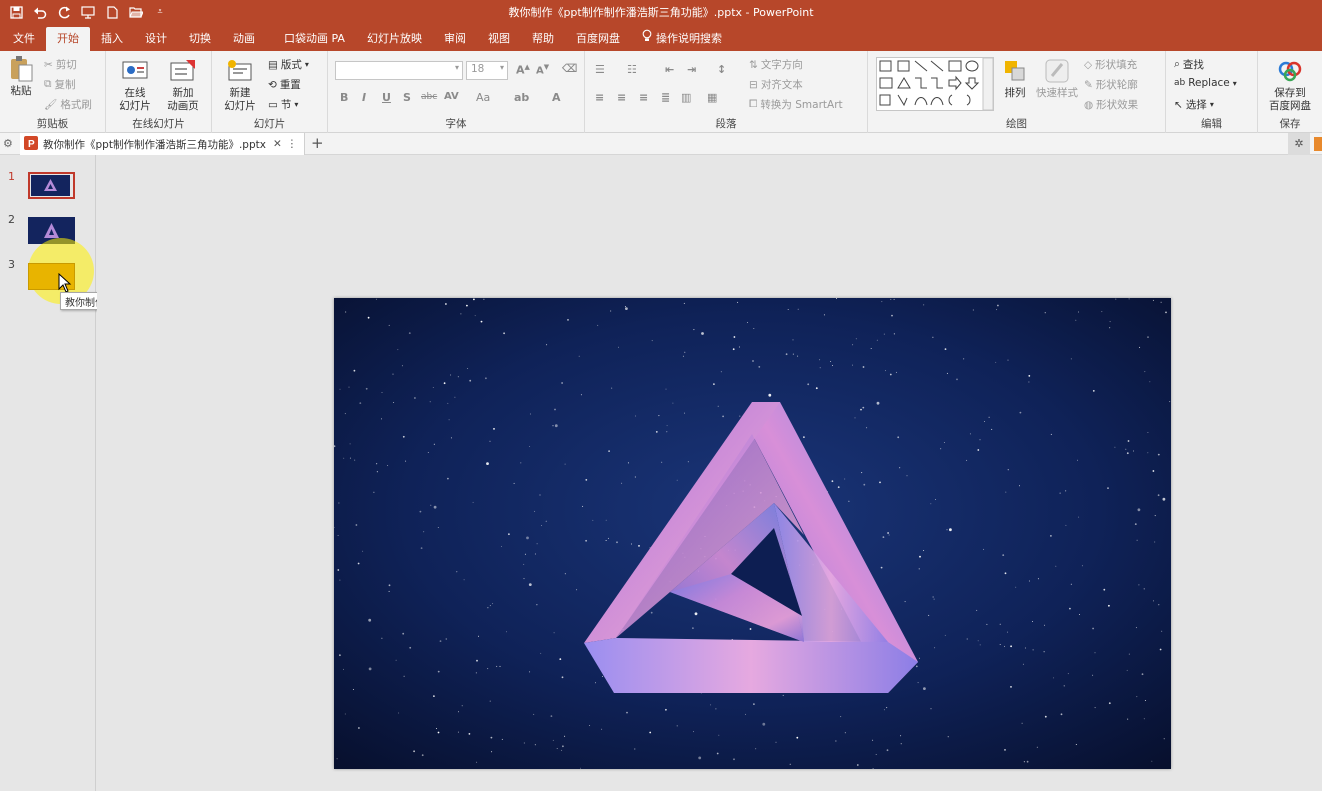 The height and width of the screenshot is (791, 1322). What do you see at coordinates (643, 97) in the screenshot?
I see `align-right-icon: ≡` at bounding box center [643, 97].